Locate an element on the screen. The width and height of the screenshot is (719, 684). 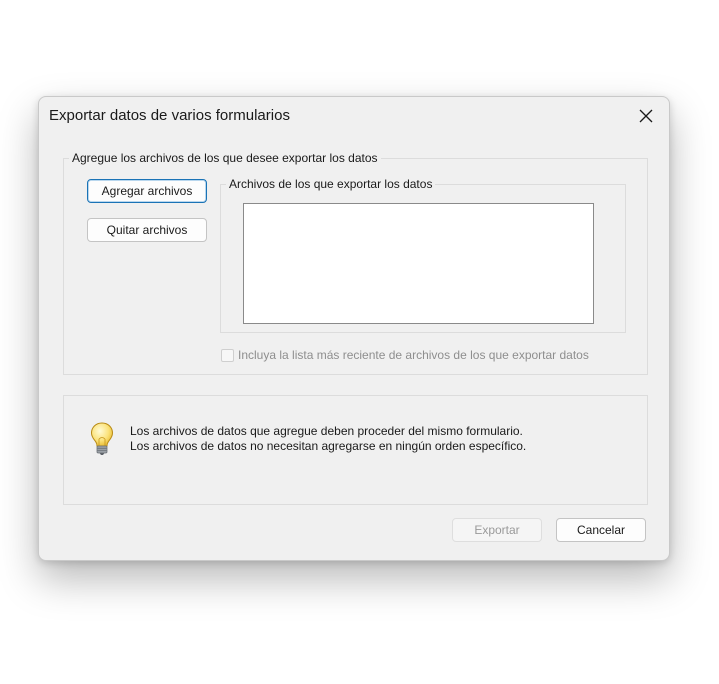
recent-files-checkbox is located at coordinates (227, 355).